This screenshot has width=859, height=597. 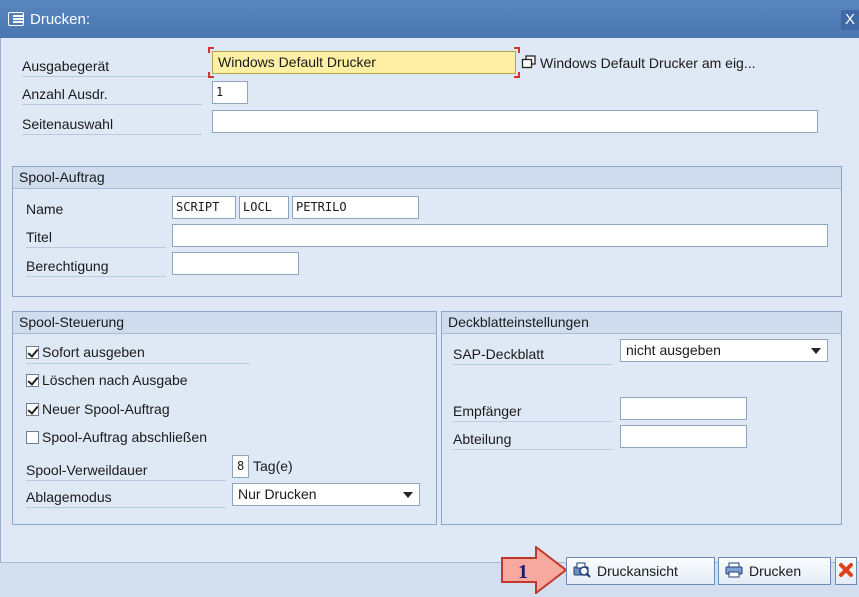 What do you see at coordinates (355, 207) in the screenshot?
I see `spool-name-part-3: PETRILO` at bounding box center [355, 207].